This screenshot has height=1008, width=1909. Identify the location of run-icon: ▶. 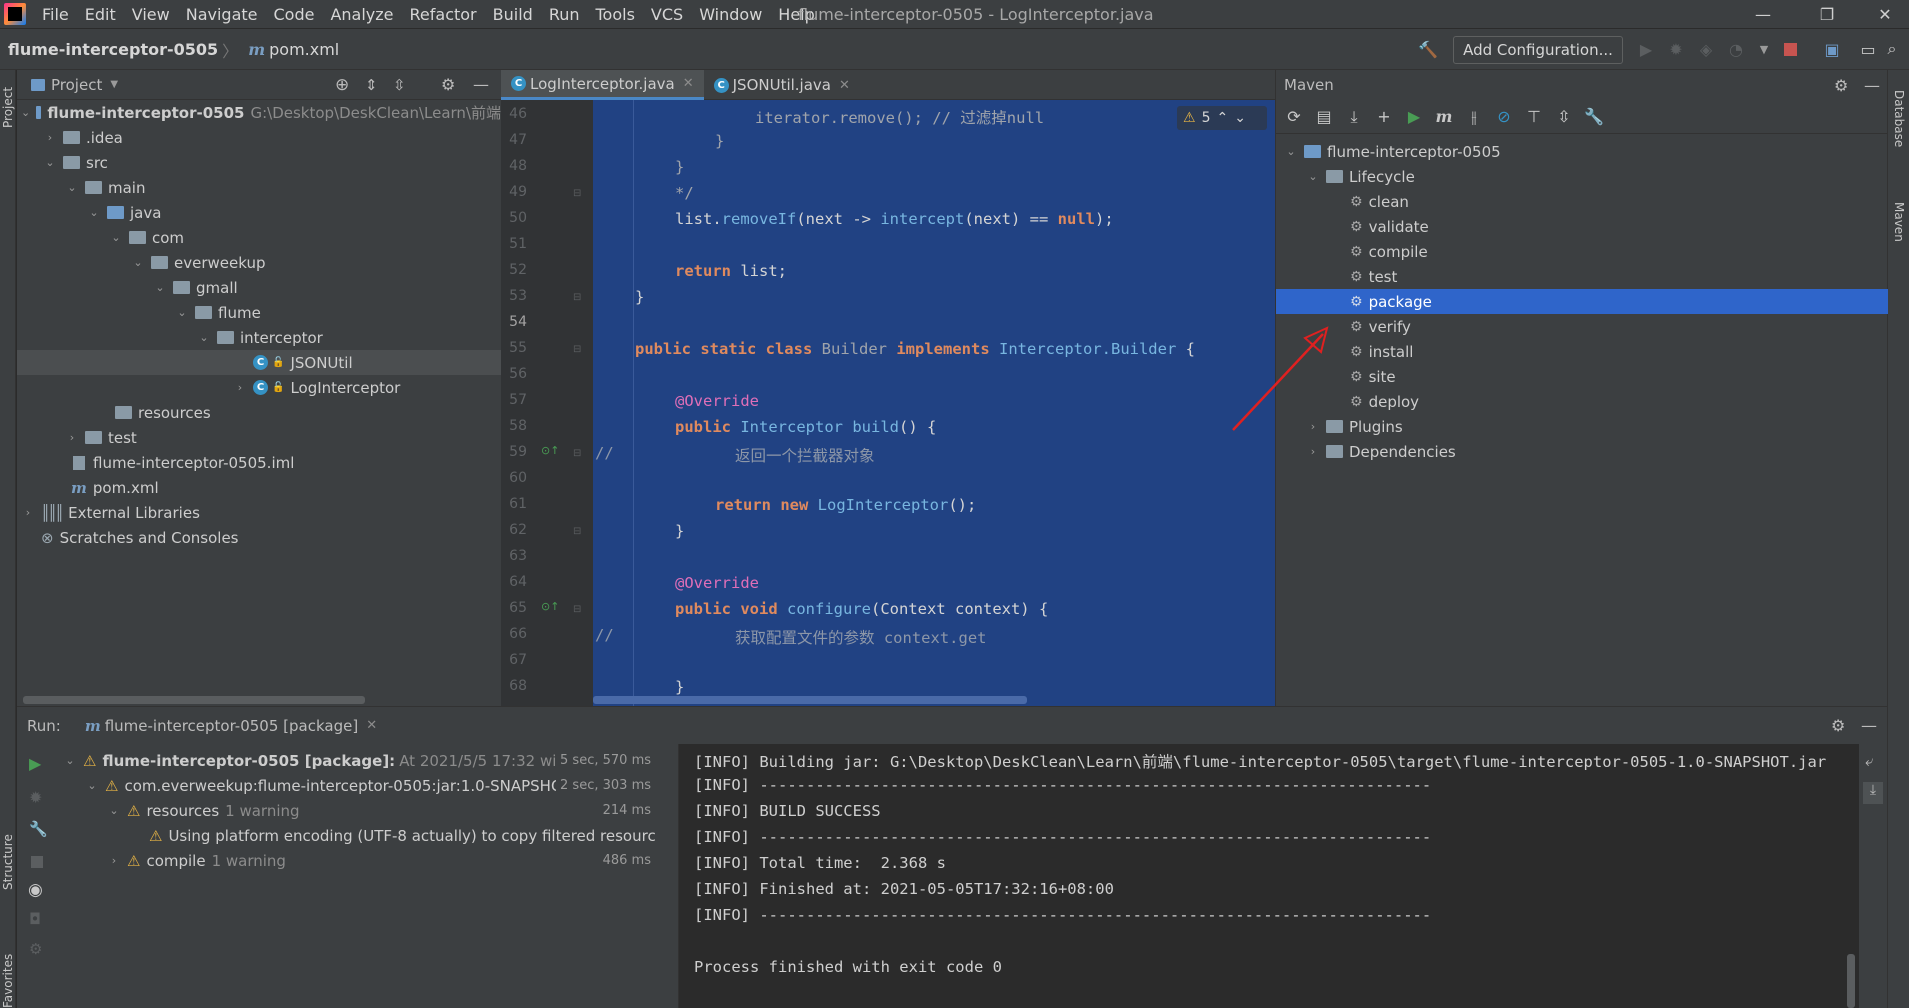
(1414, 117).